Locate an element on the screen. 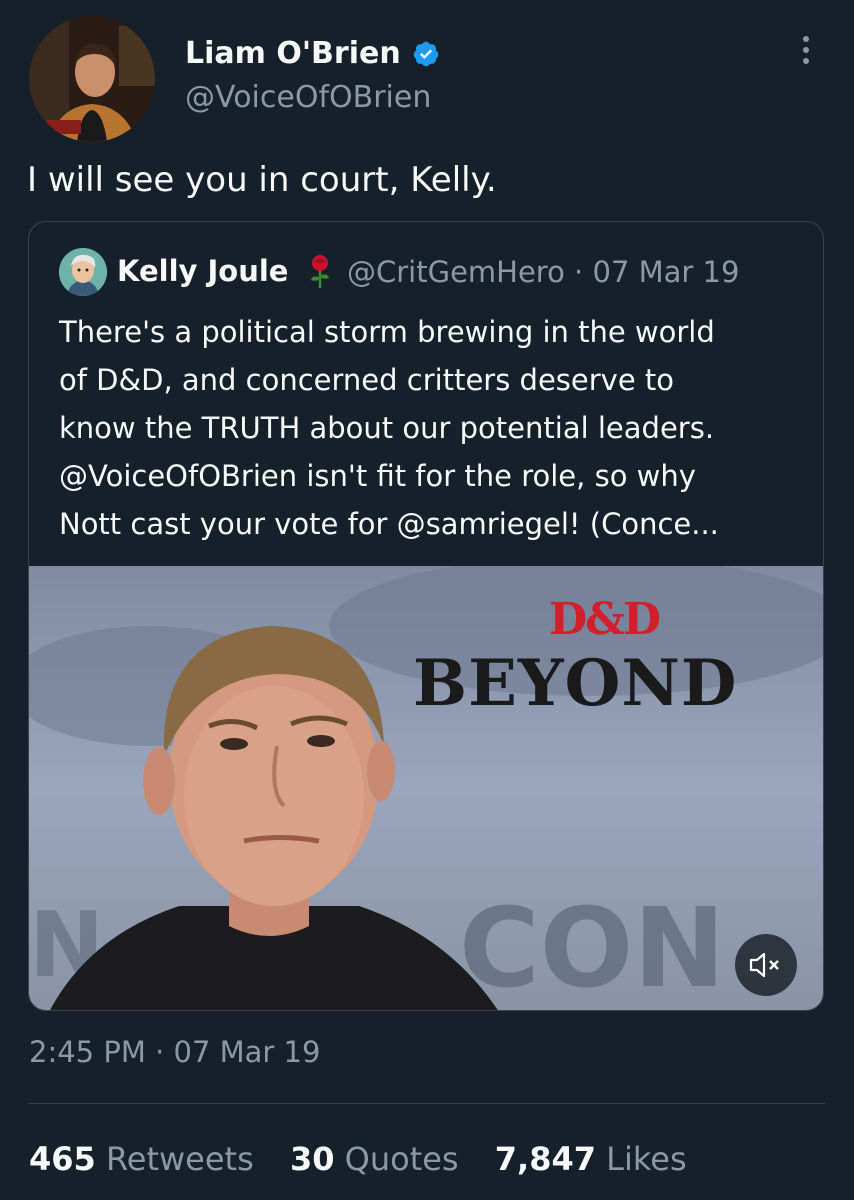 The width and height of the screenshot is (854, 1200). dnd-beyond-logo: D&D is located at coordinates (605, 619).